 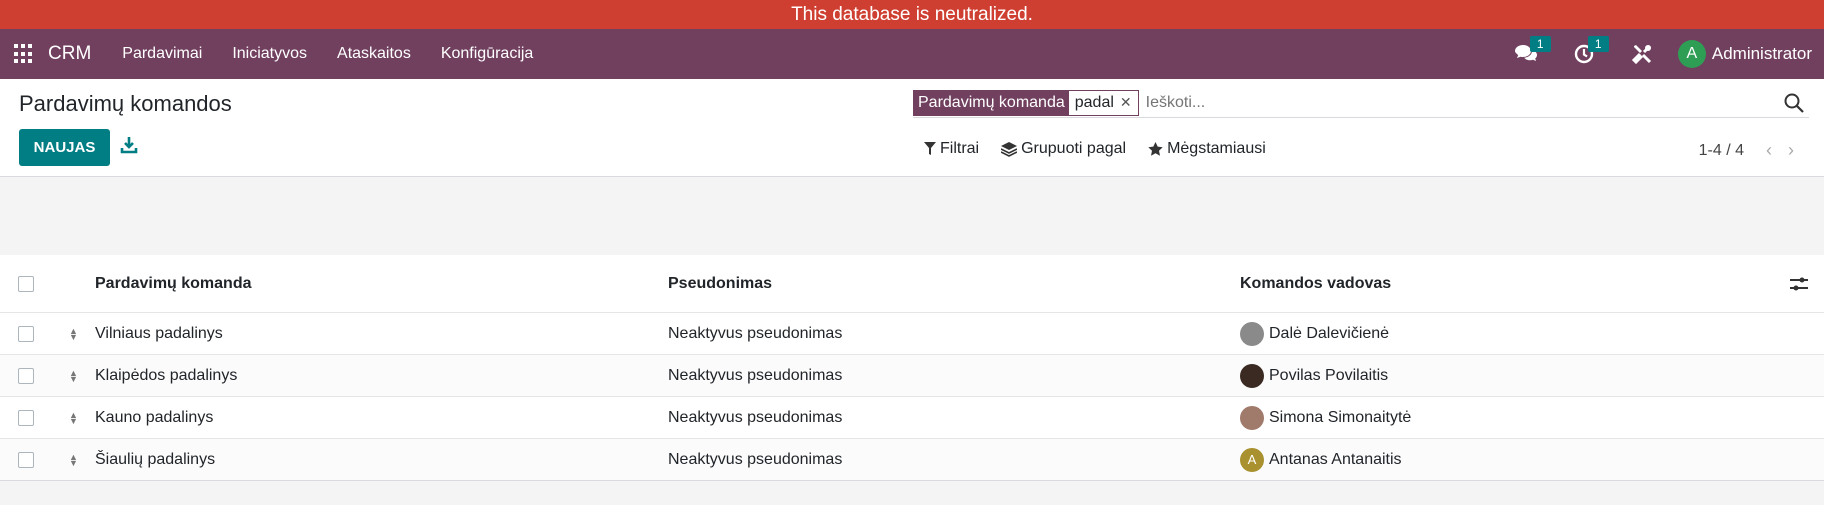 What do you see at coordinates (954, 284) in the screenshot?
I see `column-header-alias: Pseudonimas` at bounding box center [954, 284].